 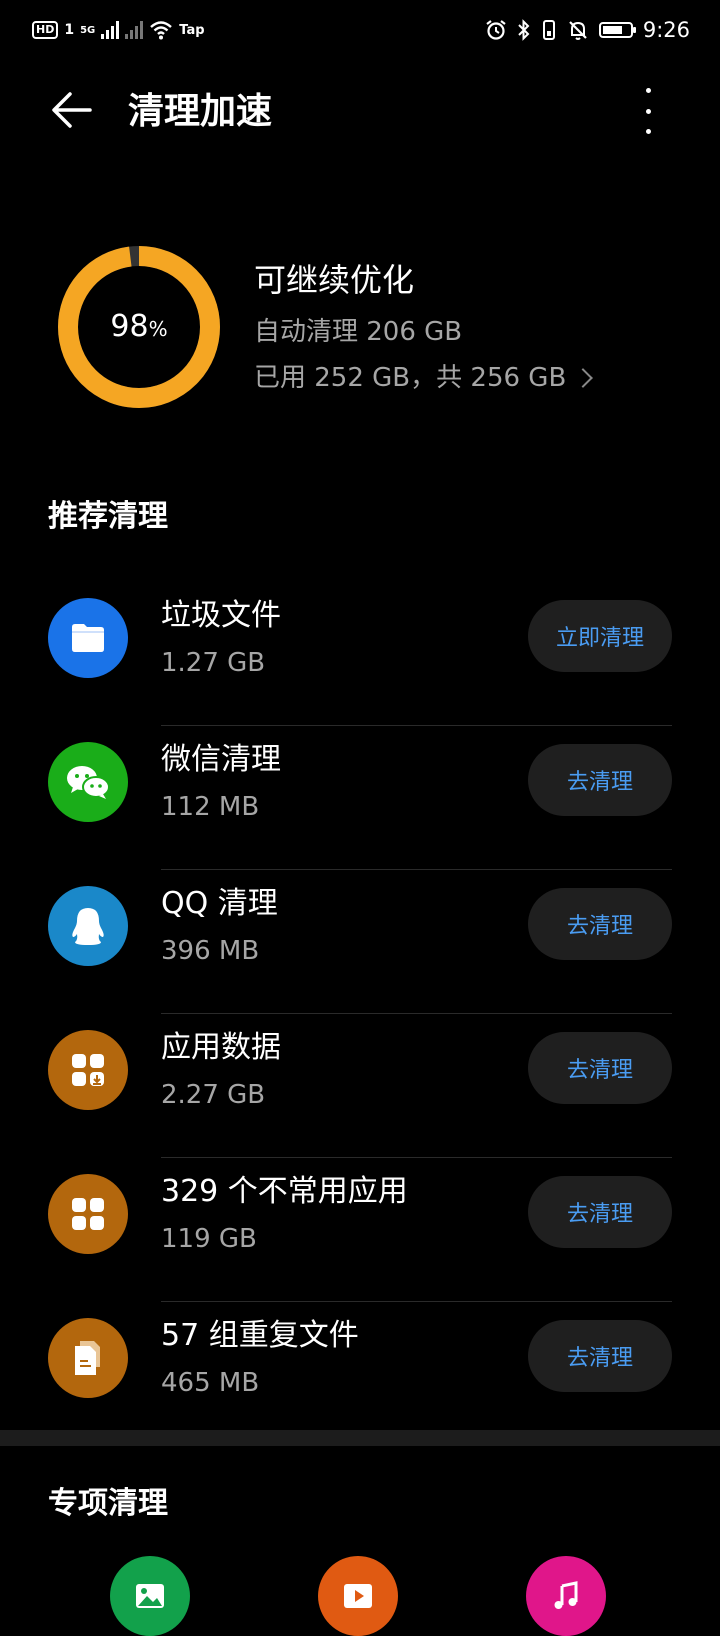 I want to click on more-options-icon, so click(x=648, y=111).